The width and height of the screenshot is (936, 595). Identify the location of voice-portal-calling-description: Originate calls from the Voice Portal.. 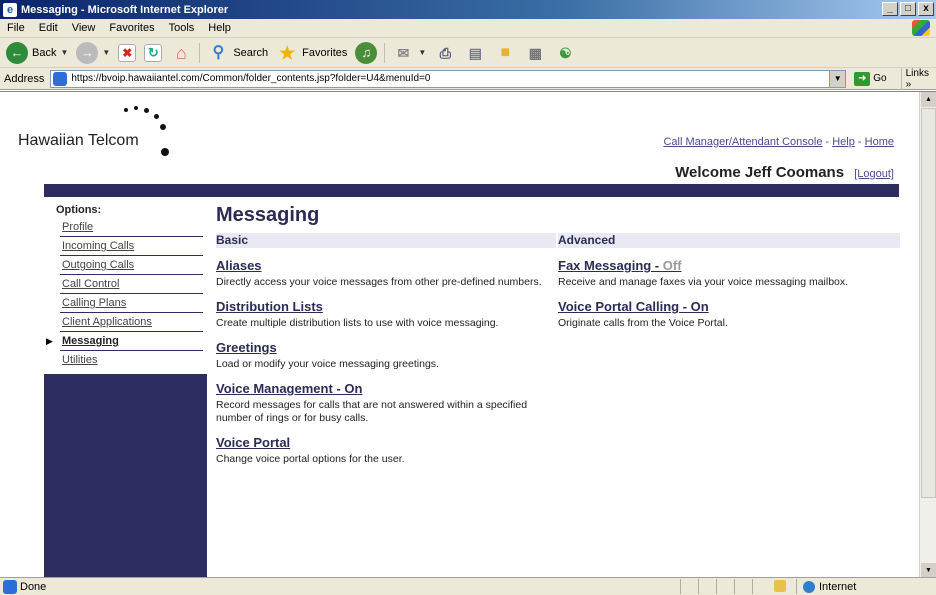
(643, 323).